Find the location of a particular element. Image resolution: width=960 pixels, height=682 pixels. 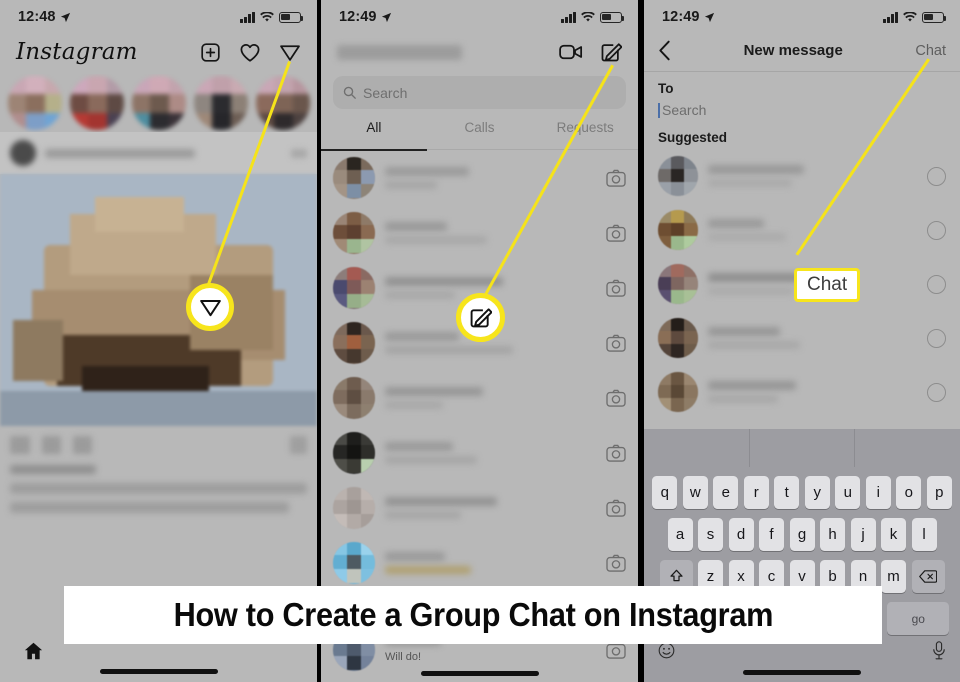

backspace-key is located at coordinates (928, 576).